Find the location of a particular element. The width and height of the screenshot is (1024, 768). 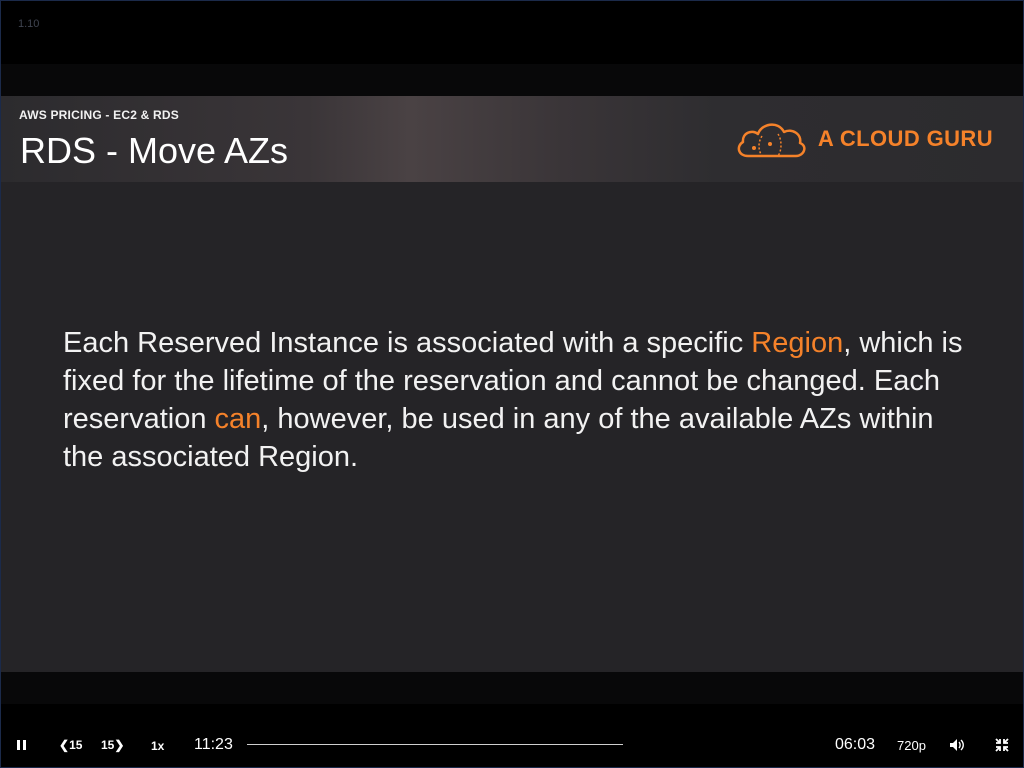

skip-forward-button: 15❯ is located at coordinates (112, 745).